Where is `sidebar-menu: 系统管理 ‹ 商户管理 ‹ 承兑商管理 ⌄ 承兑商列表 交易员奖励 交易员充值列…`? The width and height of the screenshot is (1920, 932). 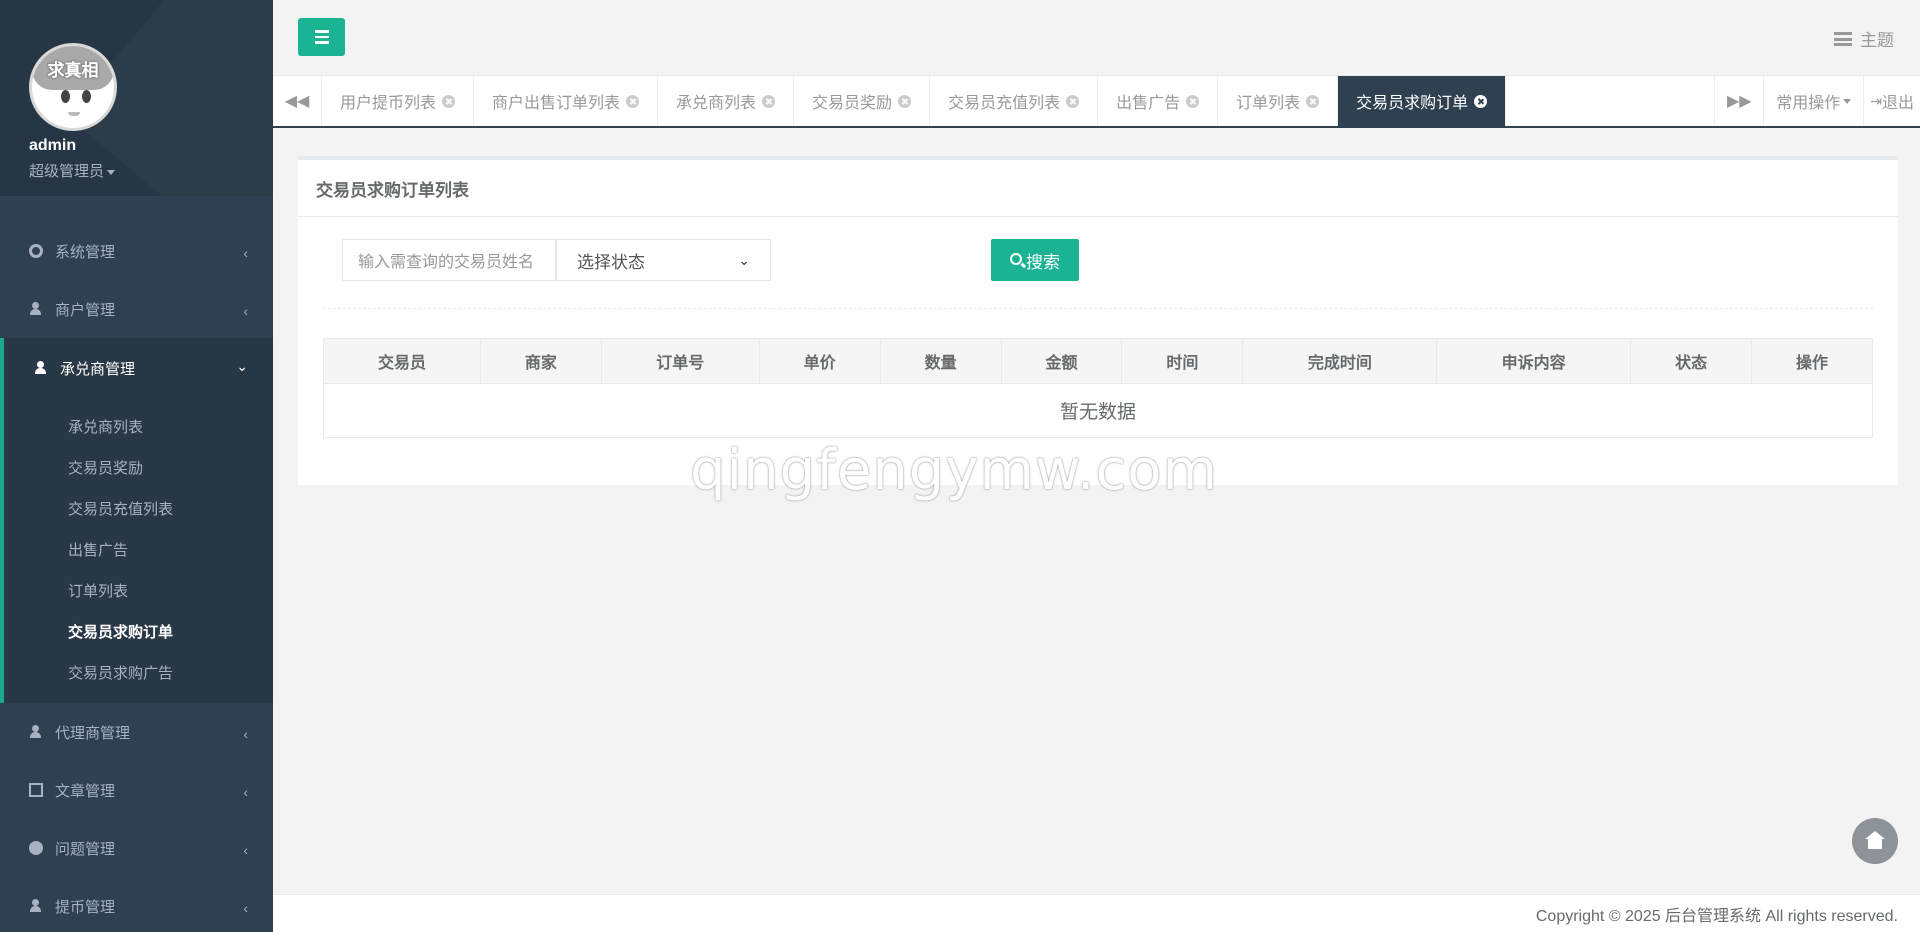
sidebar-menu: 系统管理 ‹ 商户管理 ‹ 承兑商管理 ⌄ 承兑商列表 交易员奖励 交易员充值列… is located at coordinates (136, 577).